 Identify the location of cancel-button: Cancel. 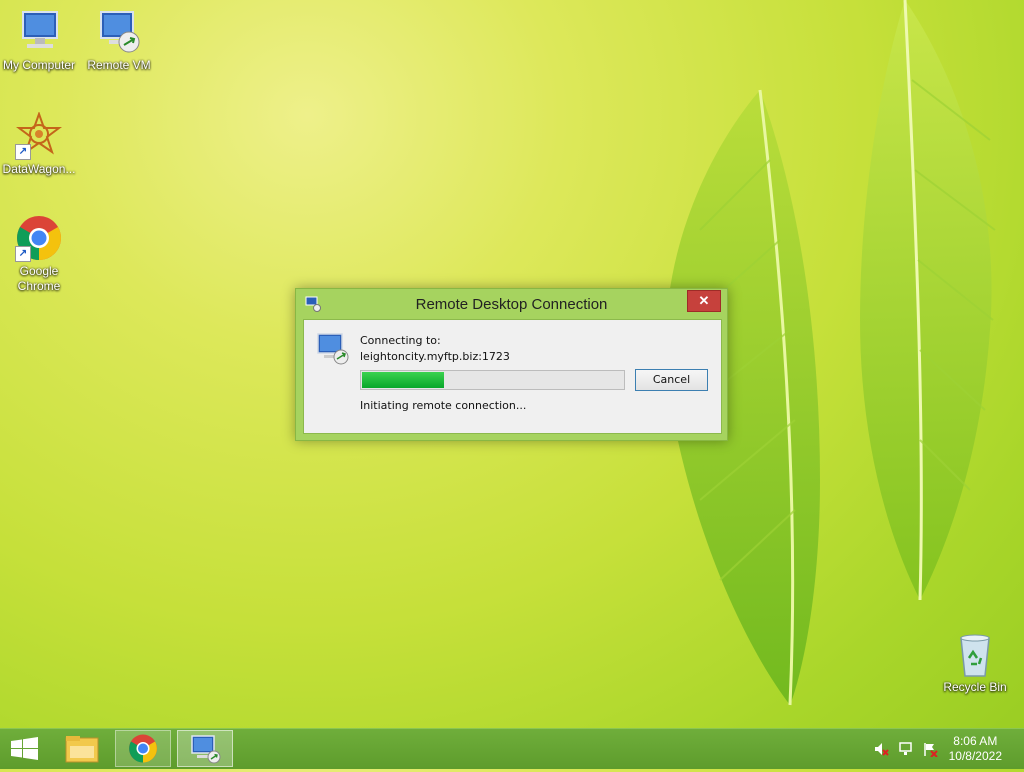
(671, 380).